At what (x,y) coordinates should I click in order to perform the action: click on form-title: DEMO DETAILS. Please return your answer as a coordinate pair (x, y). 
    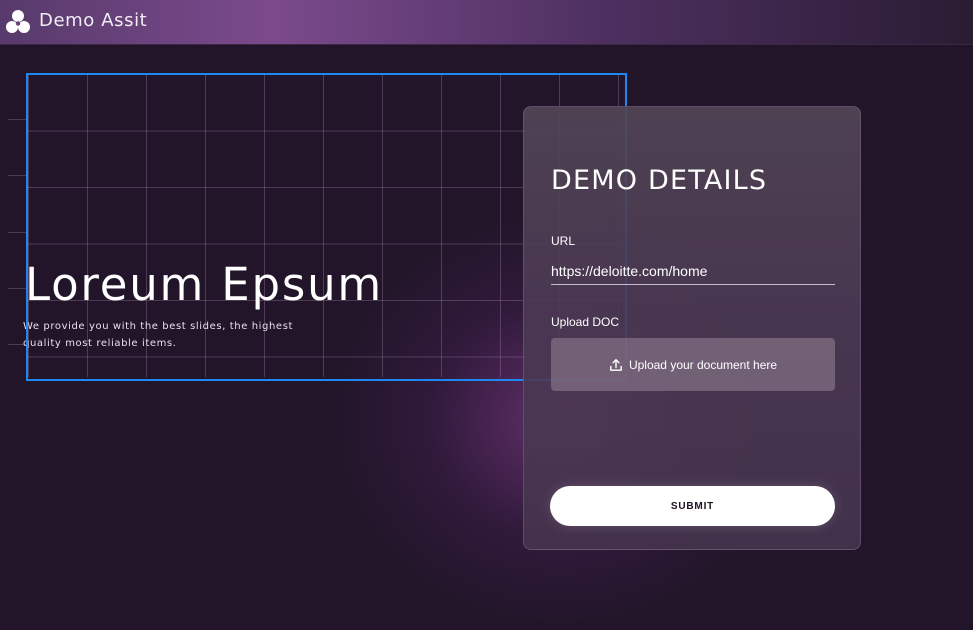
    Looking at the image, I should click on (659, 180).